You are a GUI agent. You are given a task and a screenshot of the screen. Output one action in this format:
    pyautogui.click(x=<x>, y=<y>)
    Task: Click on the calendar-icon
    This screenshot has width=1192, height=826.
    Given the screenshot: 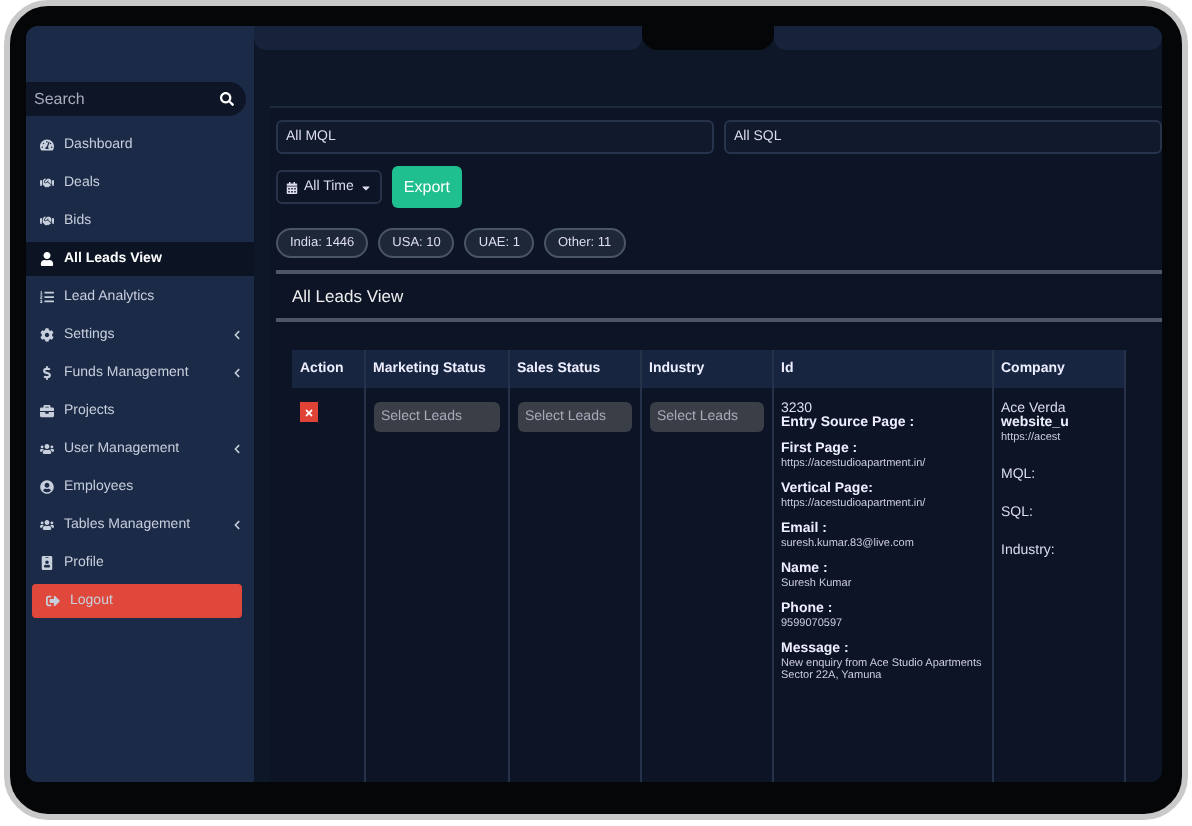 What is the action you would take?
    pyautogui.click(x=292, y=187)
    